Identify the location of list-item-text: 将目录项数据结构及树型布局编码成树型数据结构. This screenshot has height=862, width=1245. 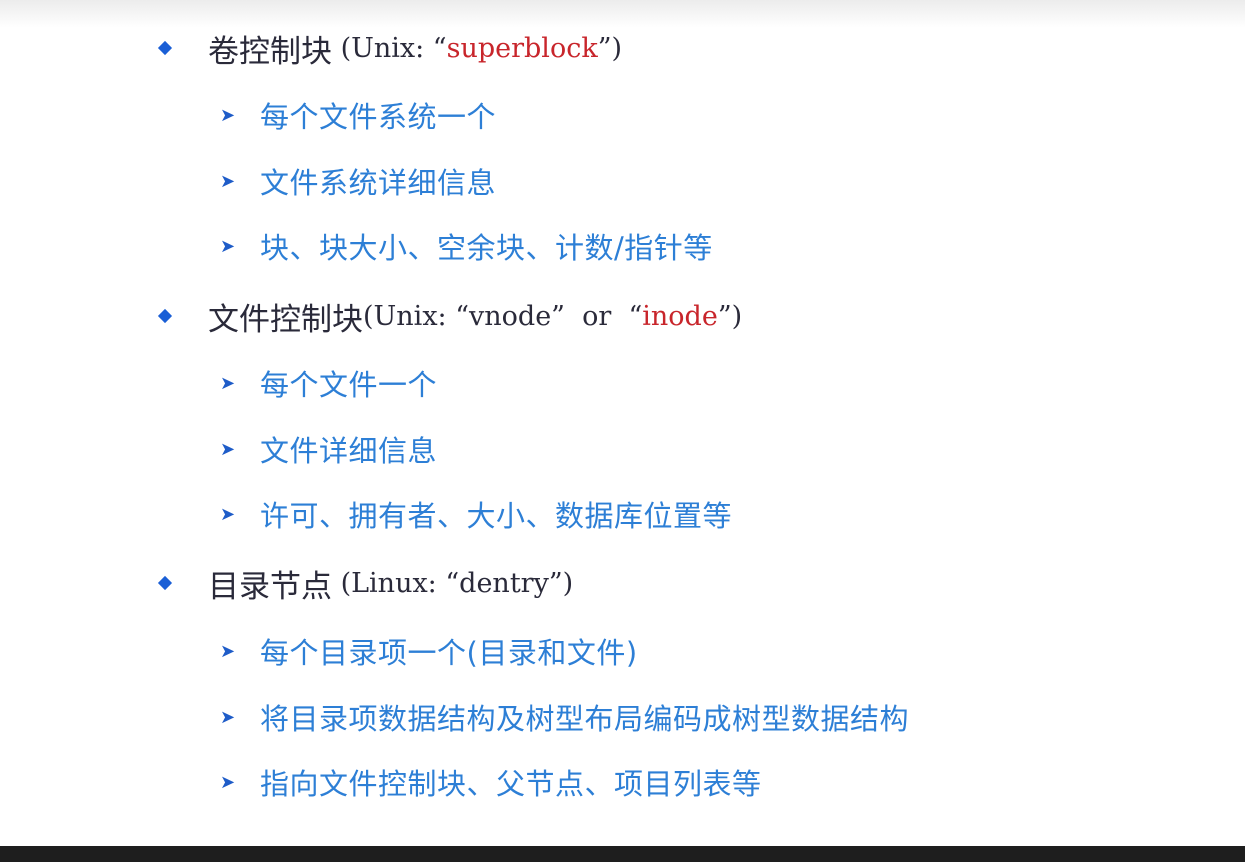
(585, 719).